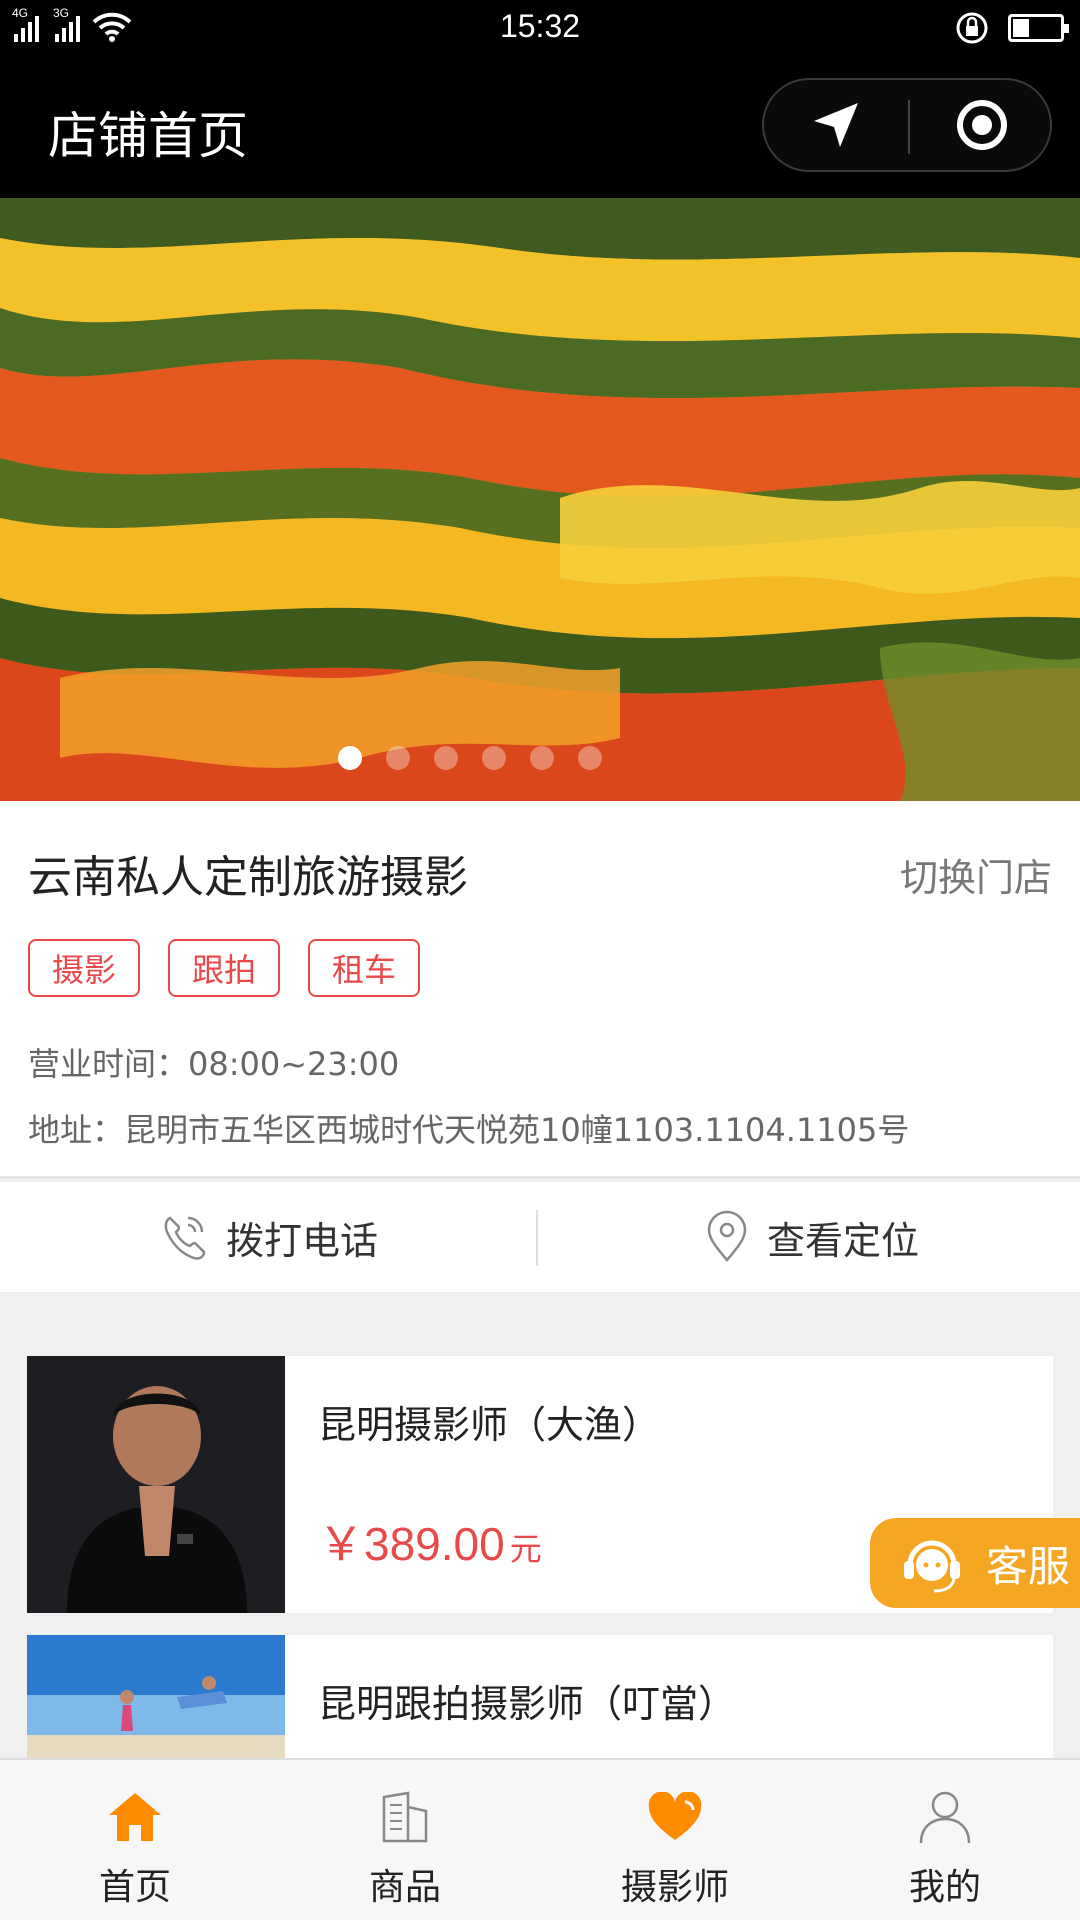 The width and height of the screenshot is (1080, 1920). I want to click on tab-products: 商品, so click(405, 1840).